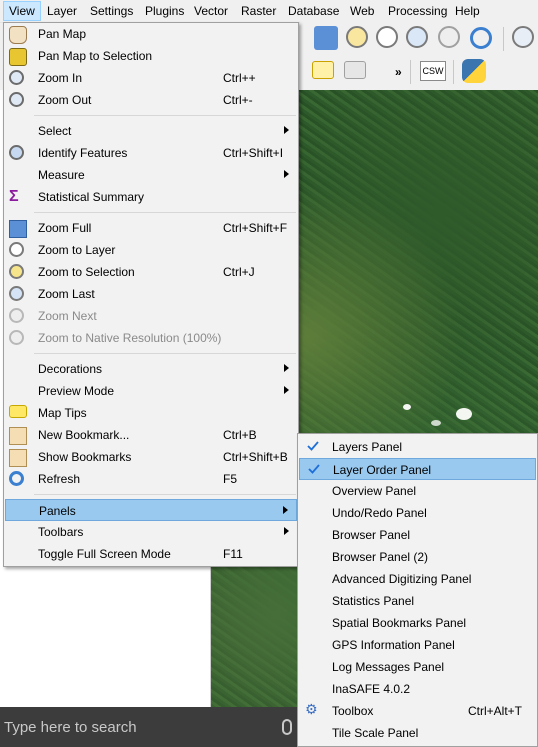  Describe the element at coordinates (417, 557) in the screenshot. I see `panels-menu-item-browser-panel-2: Browser Panel (2)` at that location.